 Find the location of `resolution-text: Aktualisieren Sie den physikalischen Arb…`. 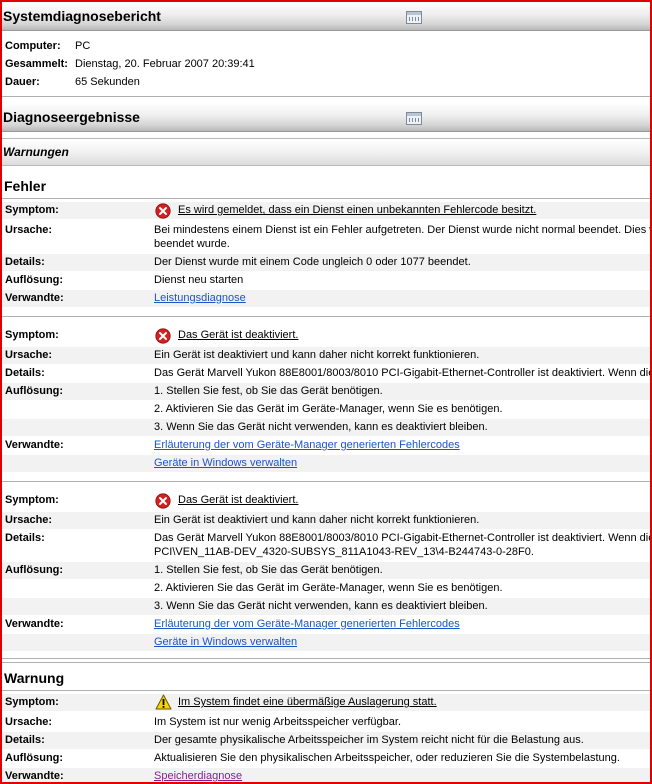

resolution-text: Aktualisieren Sie den physikalischen Arb… is located at coordinates (387, 758).